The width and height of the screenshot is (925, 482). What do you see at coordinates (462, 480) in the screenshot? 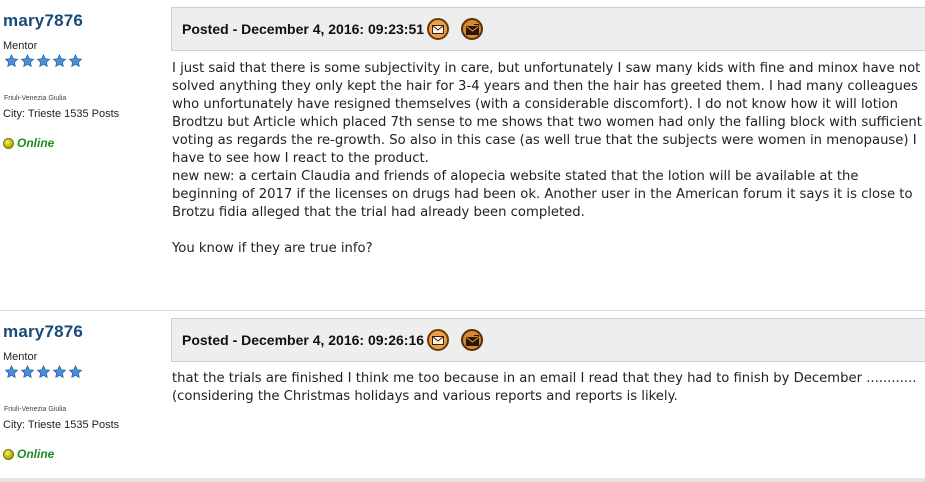
I see `page-bottom-rule` at bounding box center [462, 480].